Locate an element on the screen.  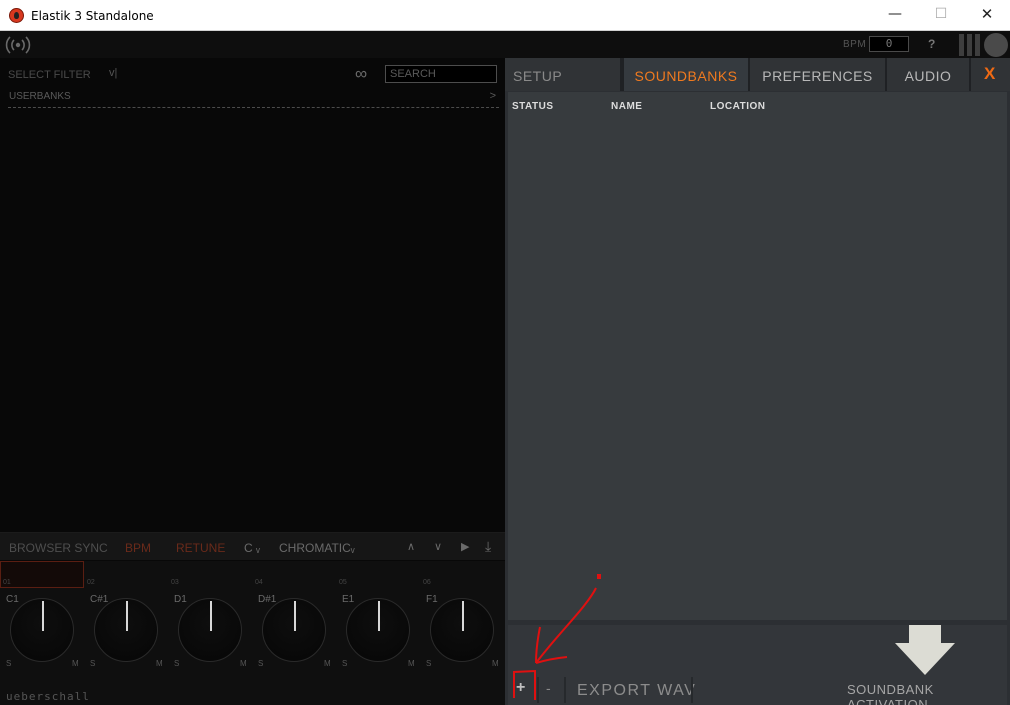
pad-index: 02 is located at coordinates (91, 582).